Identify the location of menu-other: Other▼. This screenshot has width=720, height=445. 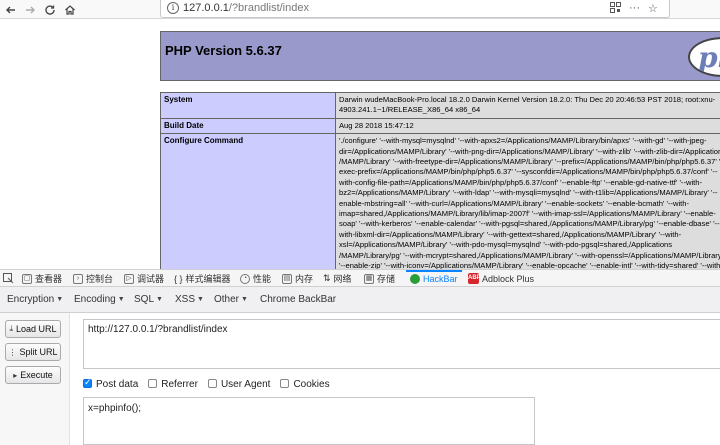
(231, 299).